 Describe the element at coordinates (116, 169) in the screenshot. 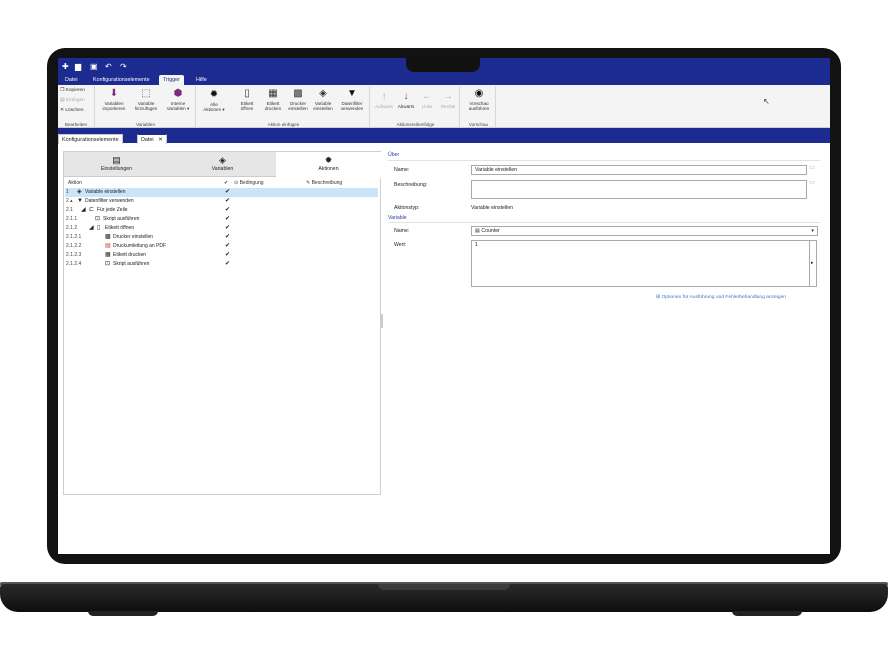

I see `tab-einstellungen-label: Einstellungen` at that location.